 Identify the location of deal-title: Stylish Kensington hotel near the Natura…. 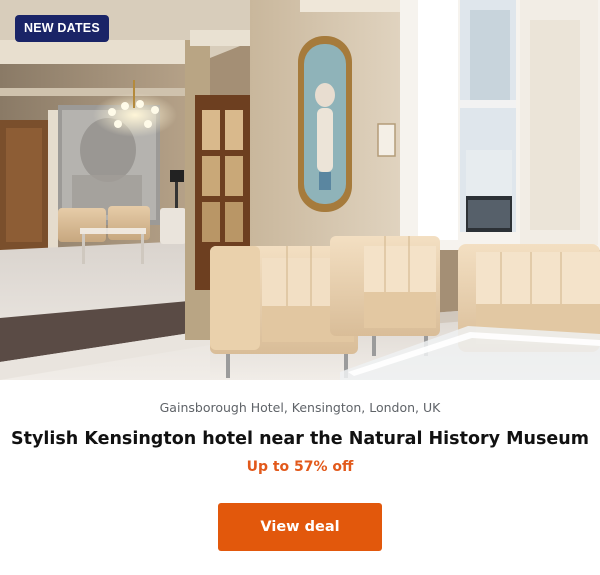
(300, 439).